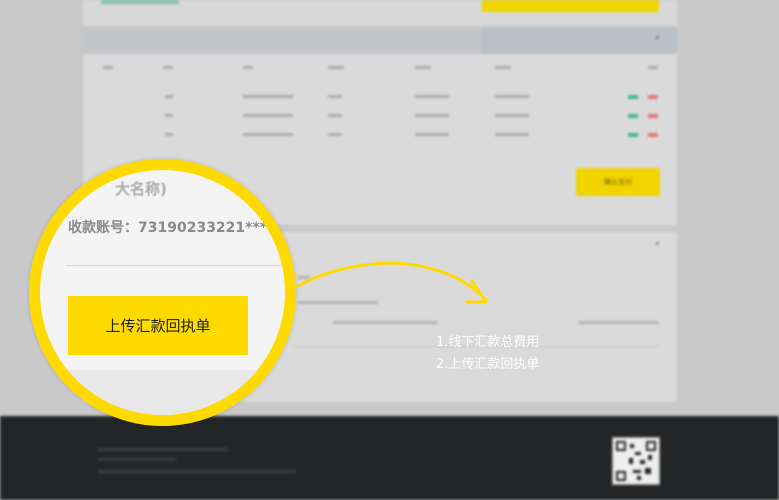 This screenshot has height=500, width=779. Describe the element at coordinates (488, 364) in the screenshot. I see `note-item: 2.上传汇款回执单` at that location.